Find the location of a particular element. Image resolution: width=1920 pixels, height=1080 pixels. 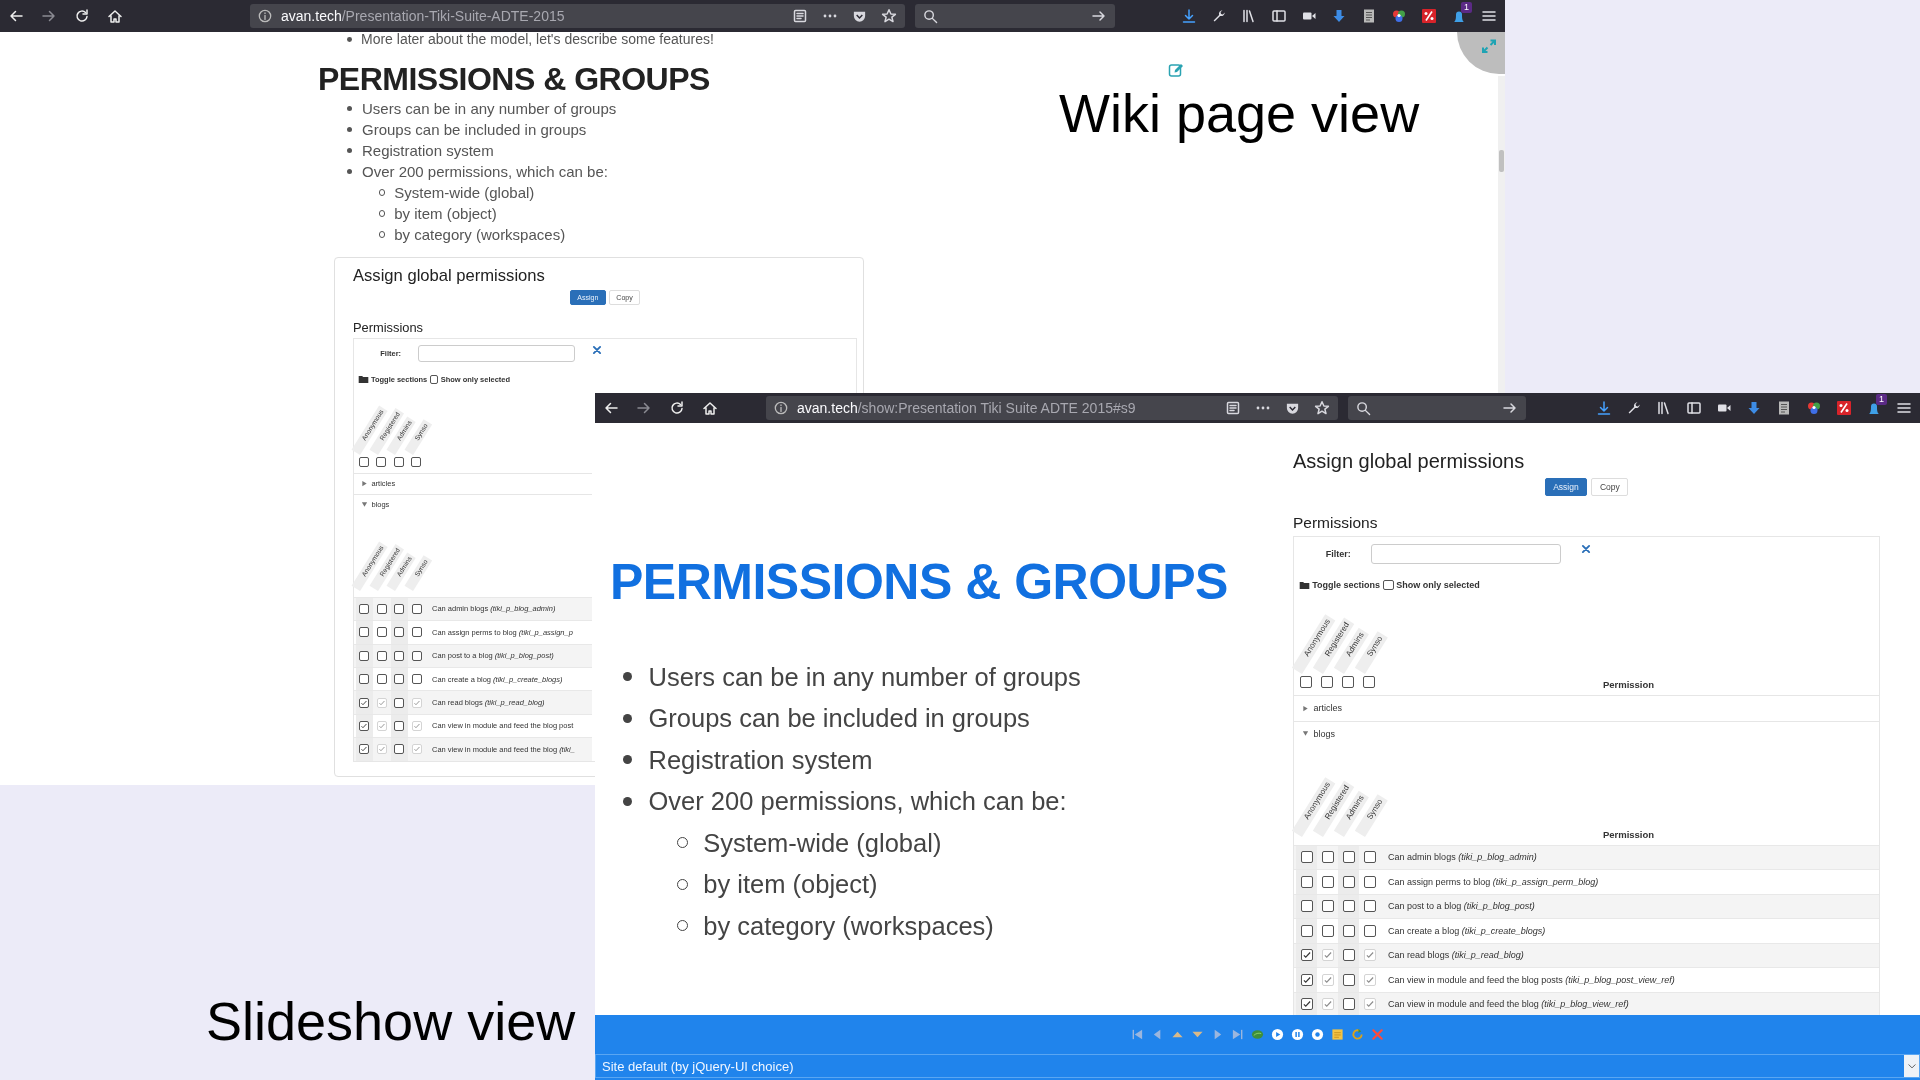

stop-icon is located at coordinates (1317, 1034).